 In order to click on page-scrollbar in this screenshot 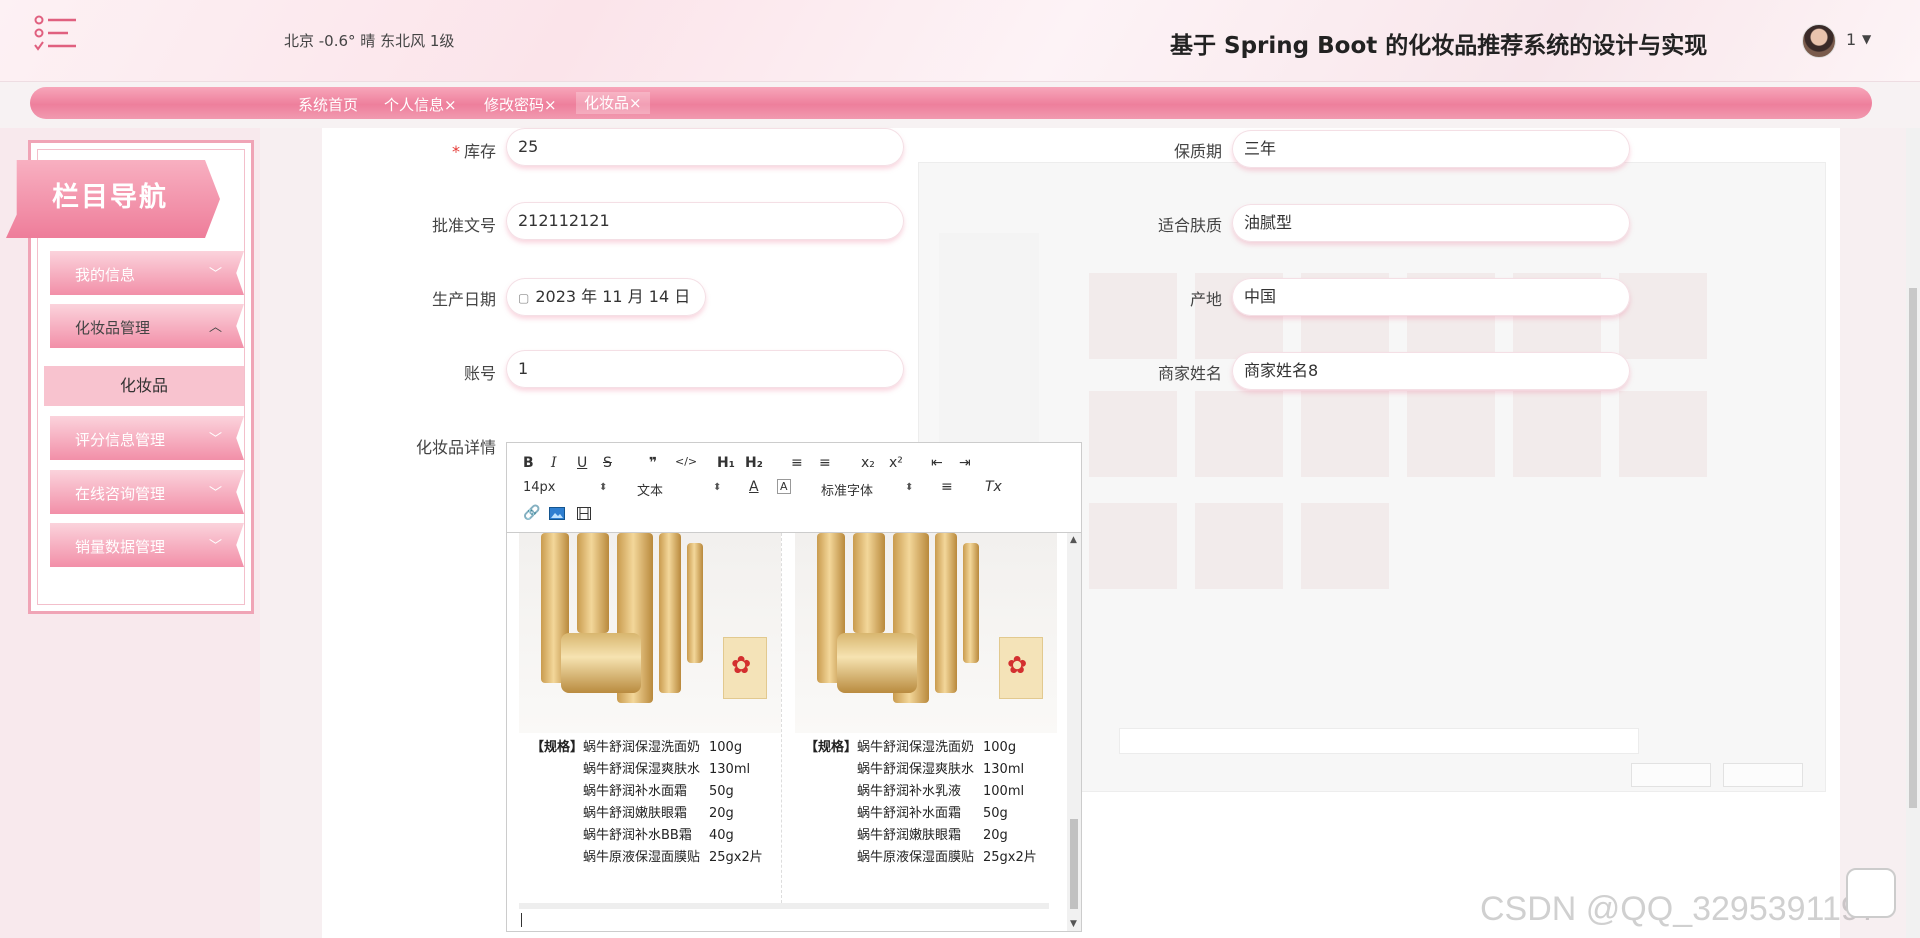, I will do `click(1913, 533)`.